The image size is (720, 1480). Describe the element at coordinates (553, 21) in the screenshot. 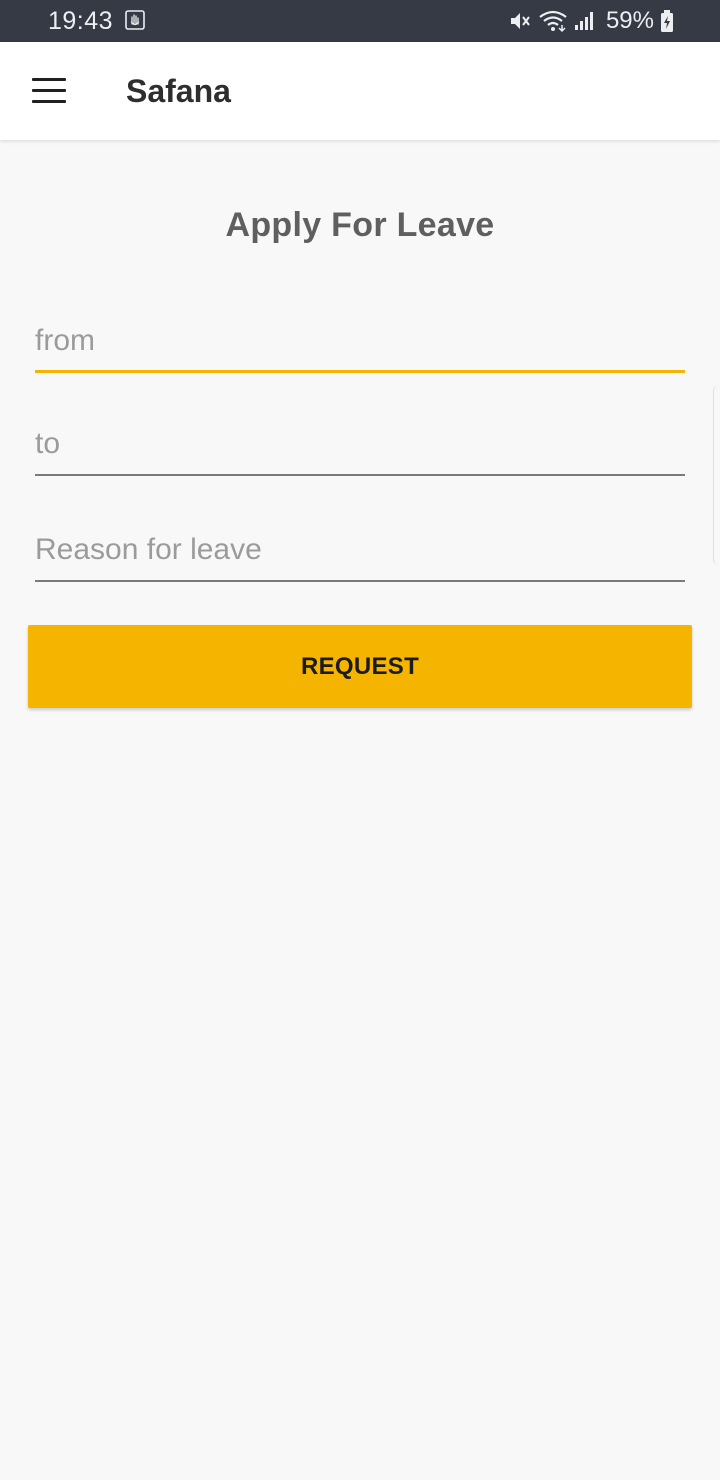

I see `wifi-icon` at that location.